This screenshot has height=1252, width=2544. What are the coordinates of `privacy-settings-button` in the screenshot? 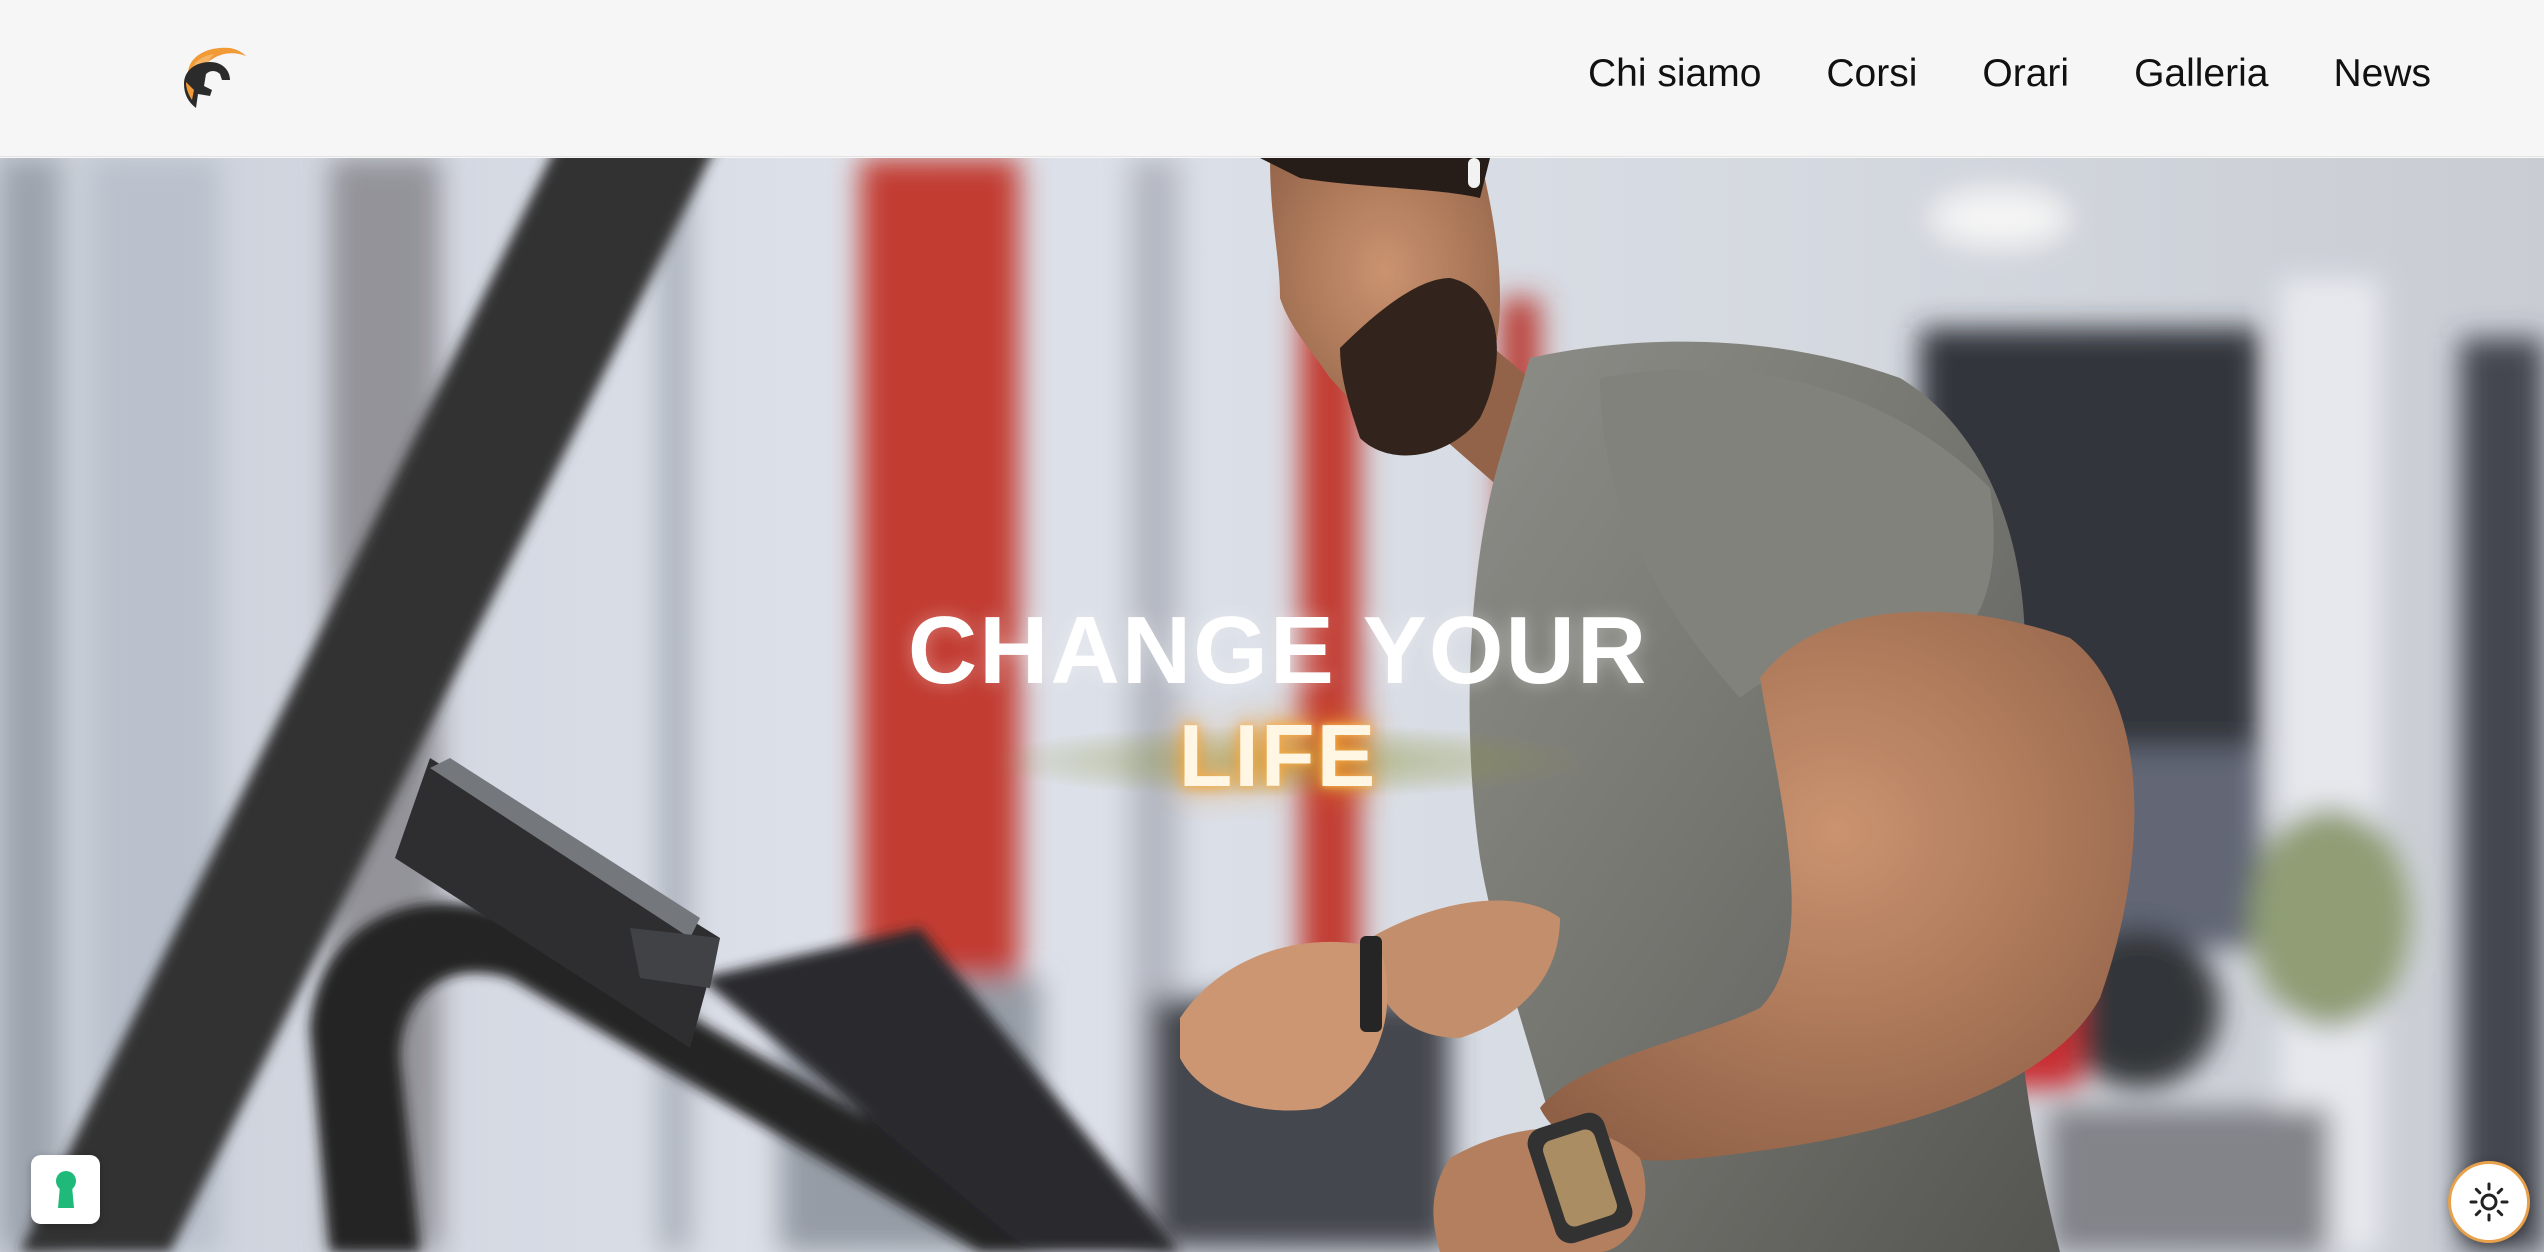 It's located at (65, 1189).